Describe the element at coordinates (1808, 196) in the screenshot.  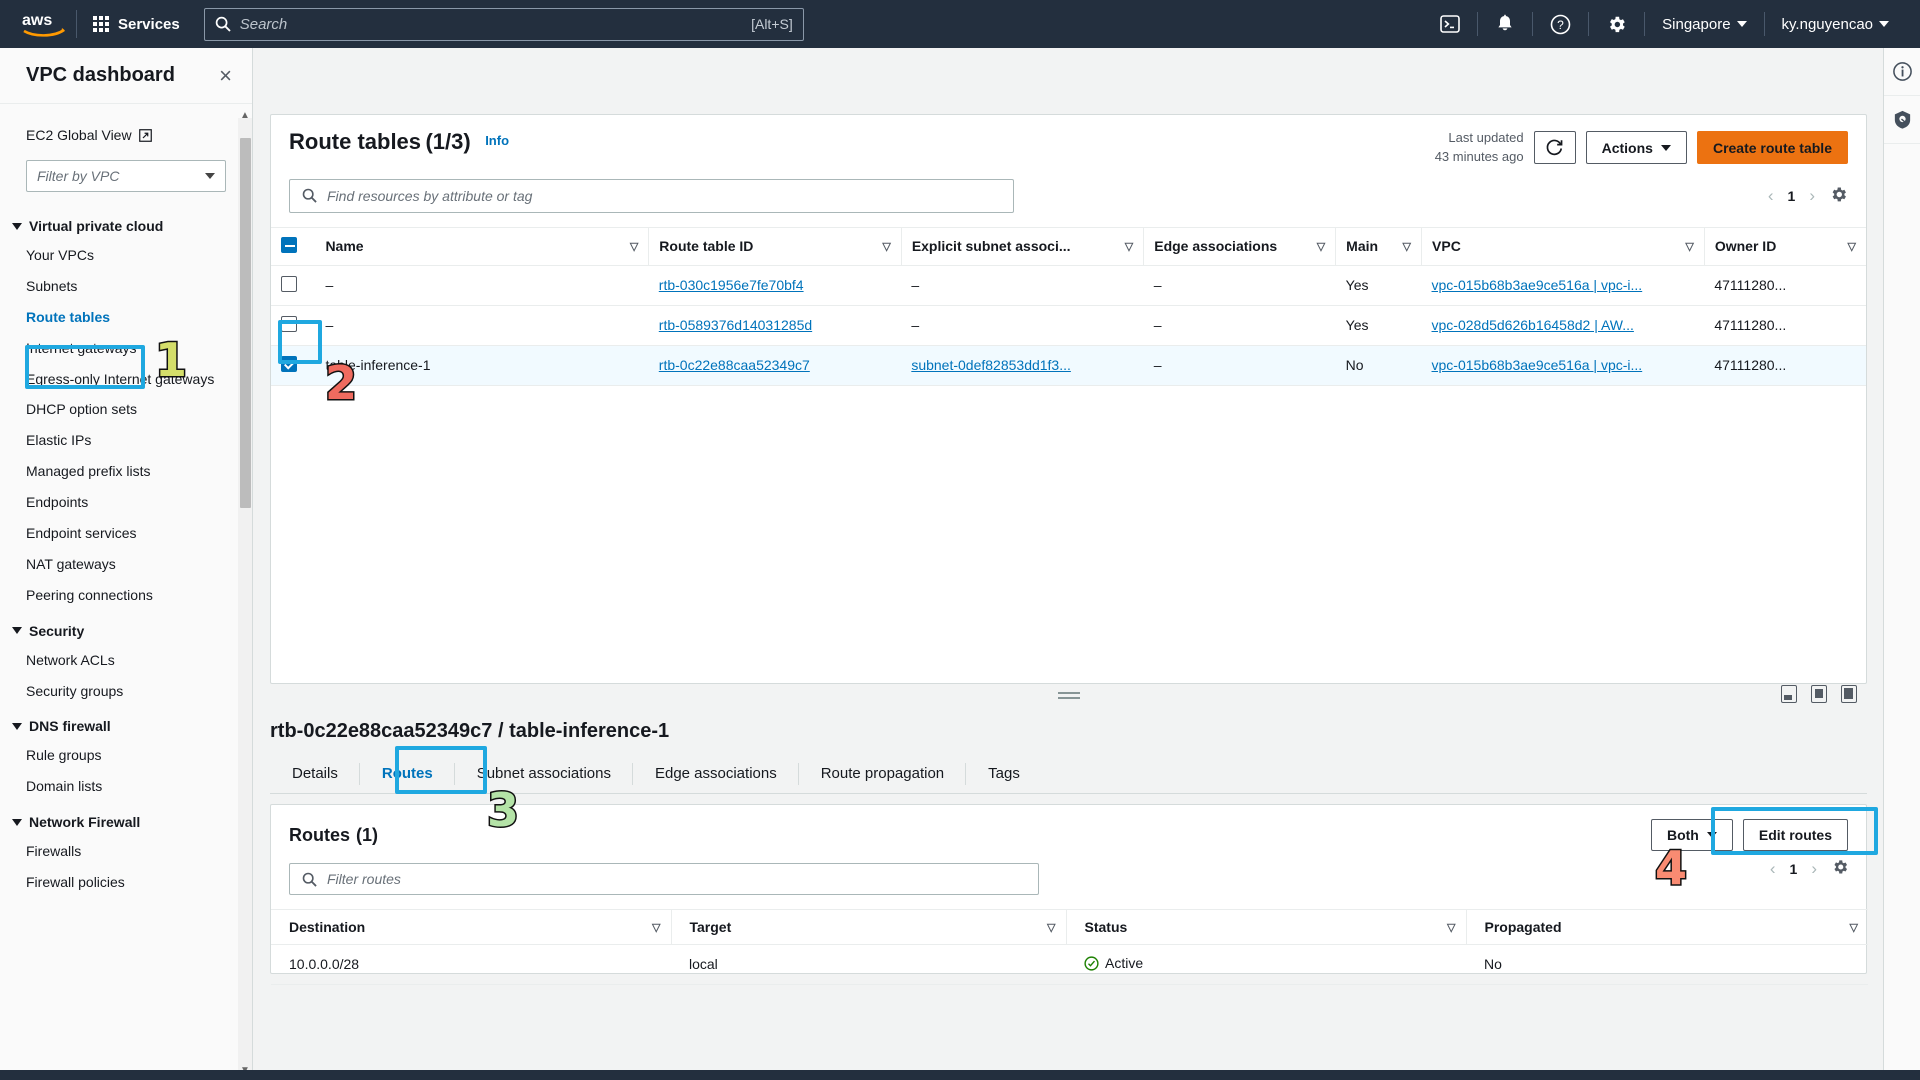
I see `route-tables-pagination: ‹ 1 ›` at that location.